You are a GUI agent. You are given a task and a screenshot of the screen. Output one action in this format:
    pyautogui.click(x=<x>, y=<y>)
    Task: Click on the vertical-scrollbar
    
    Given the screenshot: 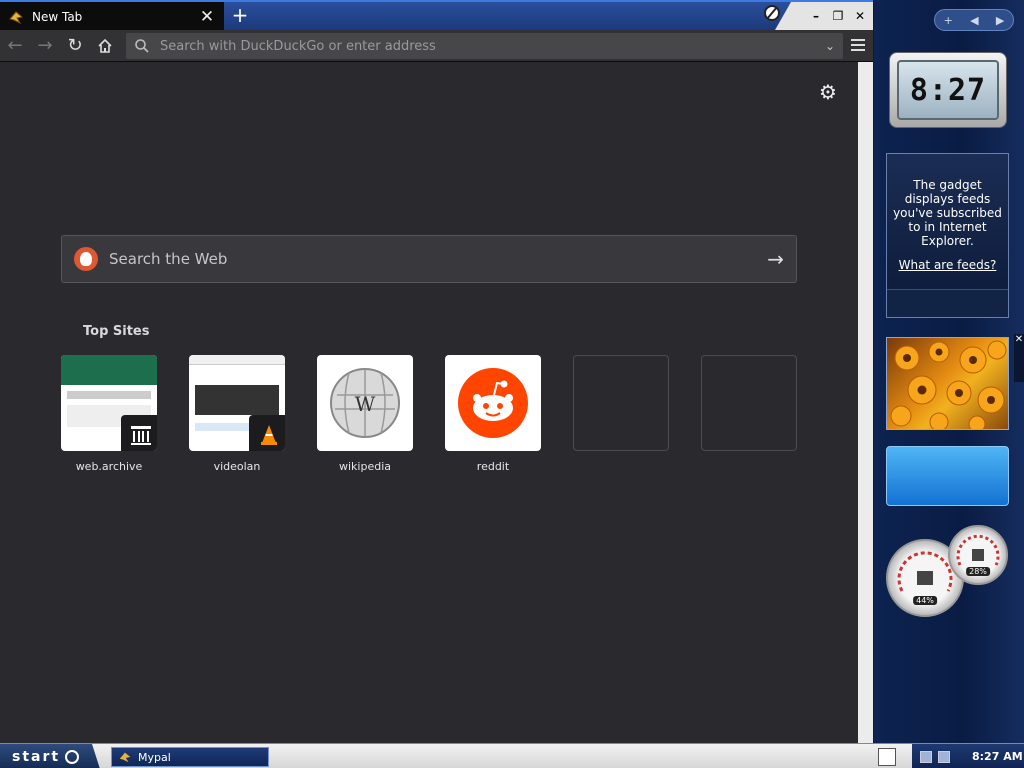 What is the action you would take?
    pyautogui.click(x=865, y=402)
    